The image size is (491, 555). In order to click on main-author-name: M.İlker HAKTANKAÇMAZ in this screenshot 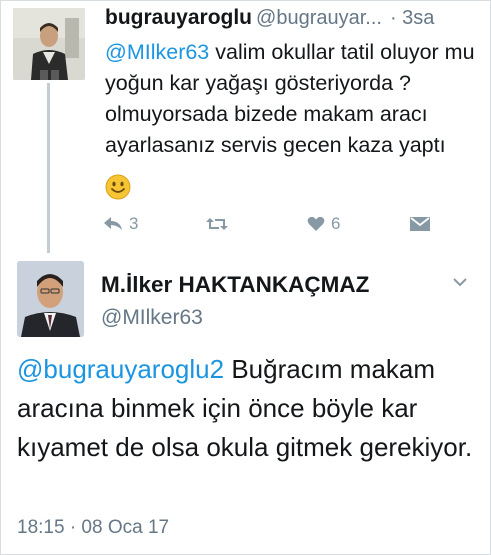, I will do `click(235, 285)`.